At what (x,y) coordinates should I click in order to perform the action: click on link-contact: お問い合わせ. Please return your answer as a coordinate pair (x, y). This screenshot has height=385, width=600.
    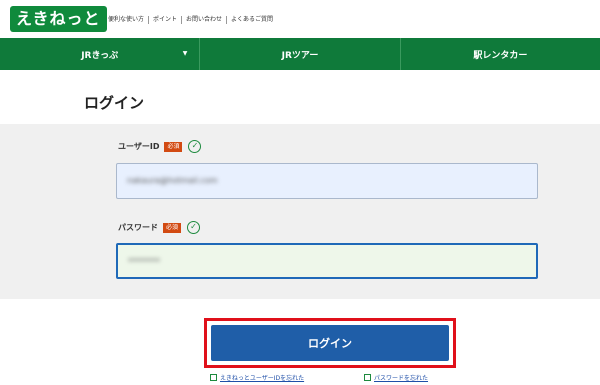
    Looking at the image, I should click on (205, 20).